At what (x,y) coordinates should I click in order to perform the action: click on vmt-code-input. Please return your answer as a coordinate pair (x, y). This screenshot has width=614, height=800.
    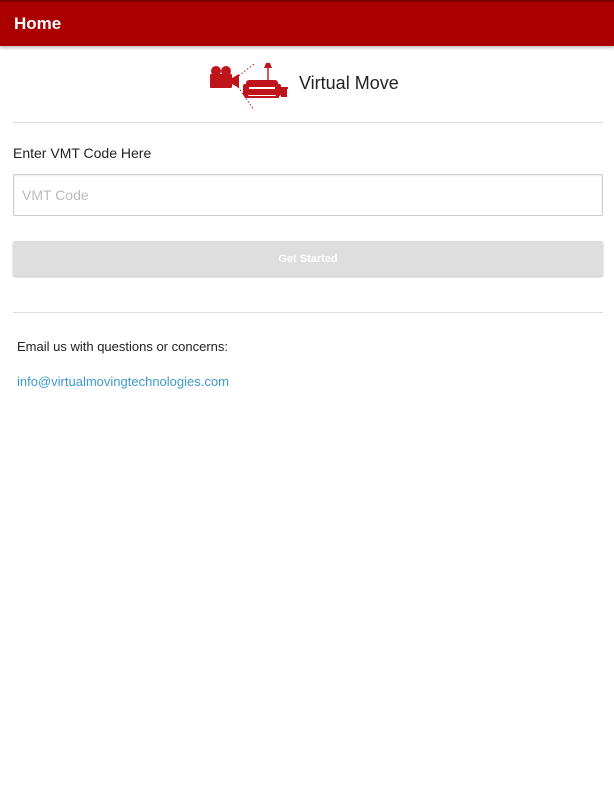
    Looking at the image, I should click on (308, 195).